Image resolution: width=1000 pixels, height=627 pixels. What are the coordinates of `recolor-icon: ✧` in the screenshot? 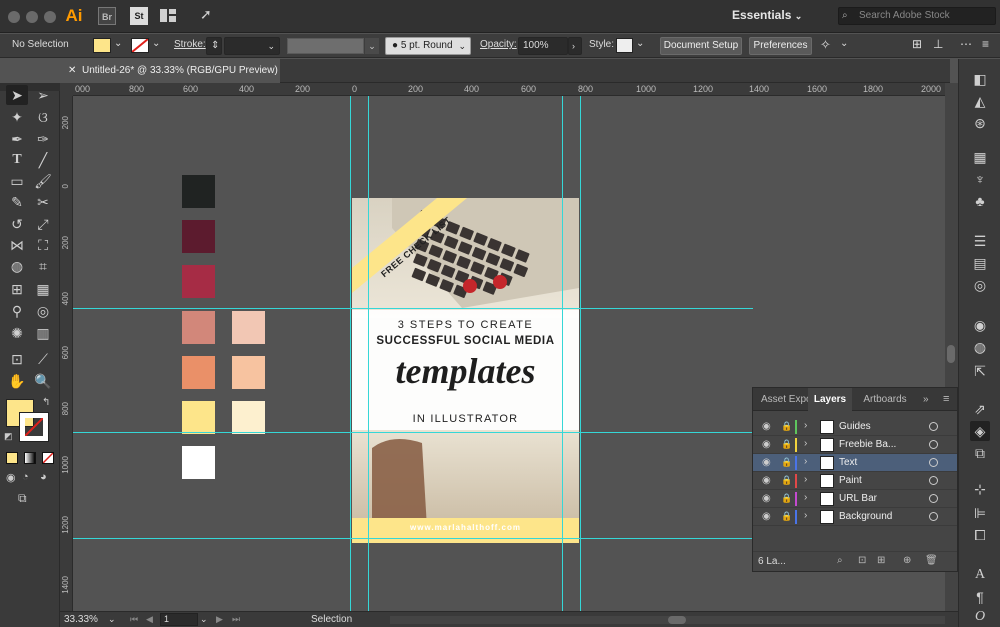 It's located at (825, 45).